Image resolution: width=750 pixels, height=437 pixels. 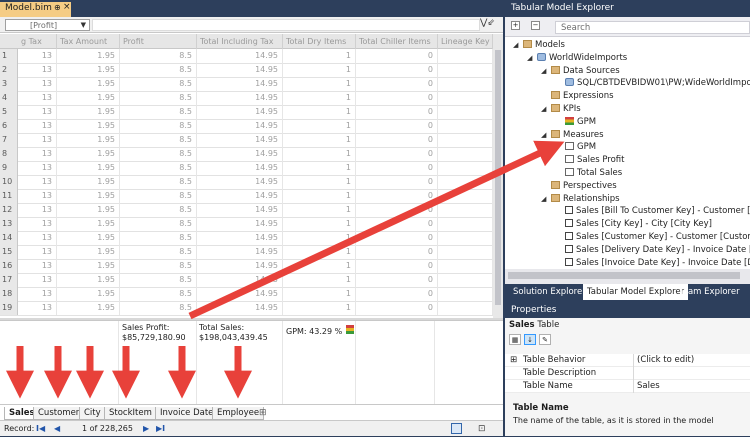 What do you see at coordinates (9, 210) in the screenshot?
I see `row-number: 12` at bounding box center [9, 210].